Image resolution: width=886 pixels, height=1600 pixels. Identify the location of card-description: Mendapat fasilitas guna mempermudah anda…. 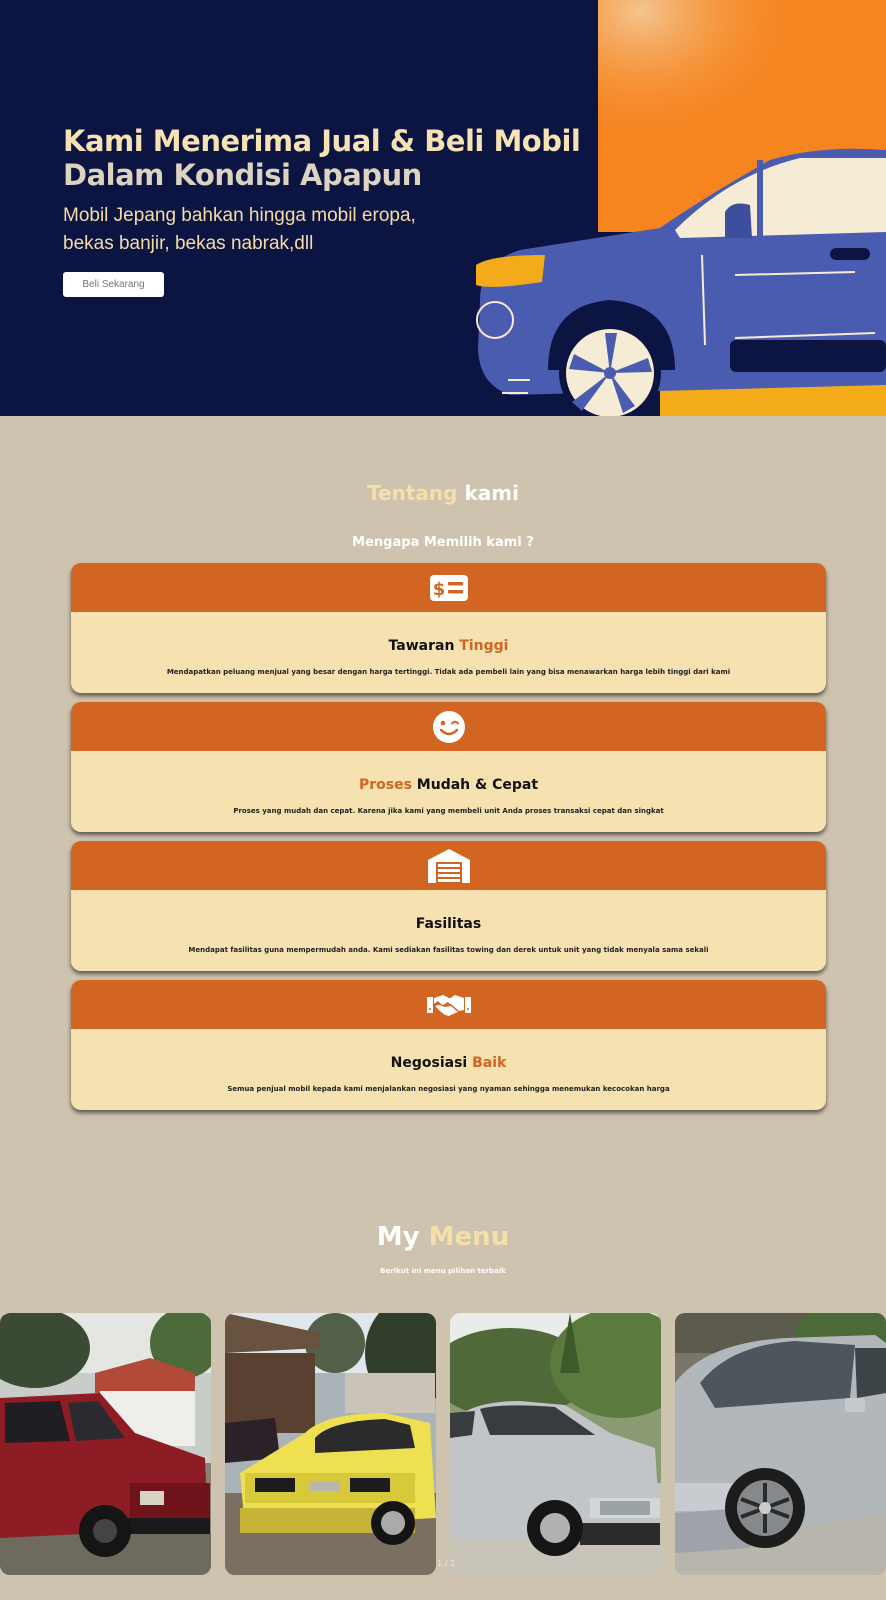
(448, 950).